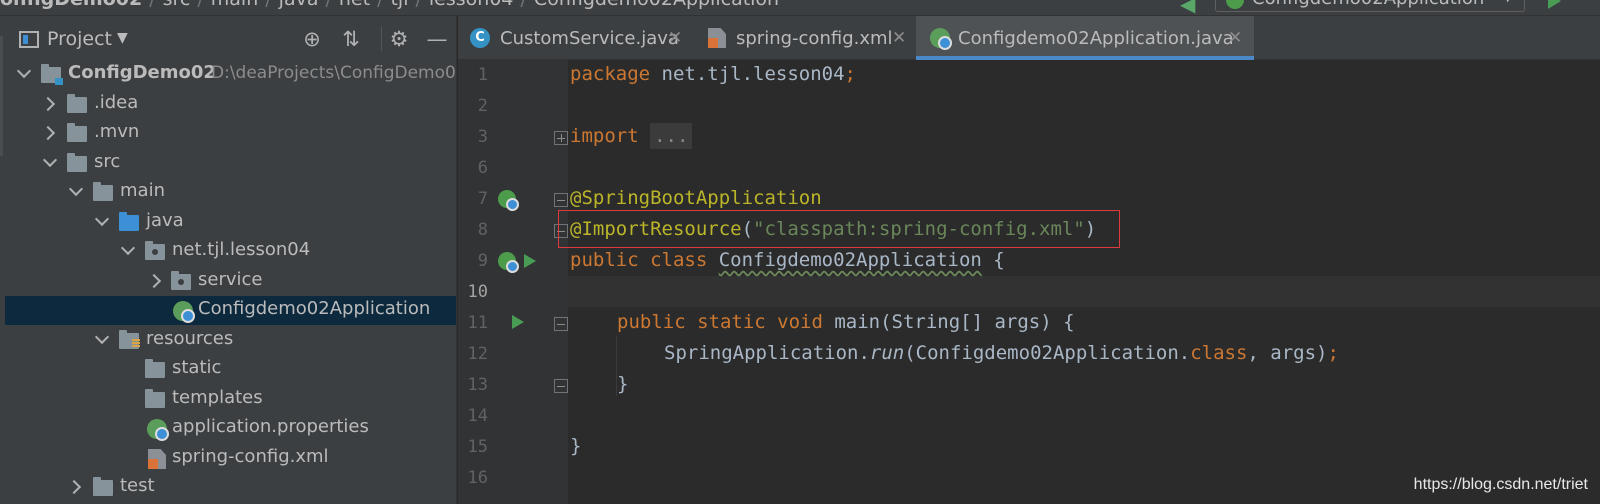 Image resolution: width=1600 pixels, height=504 pixels. What do you see at coordinates (477, 447) in the screenshot?
I see `line-number: 15` at bounding box center [477, 447].